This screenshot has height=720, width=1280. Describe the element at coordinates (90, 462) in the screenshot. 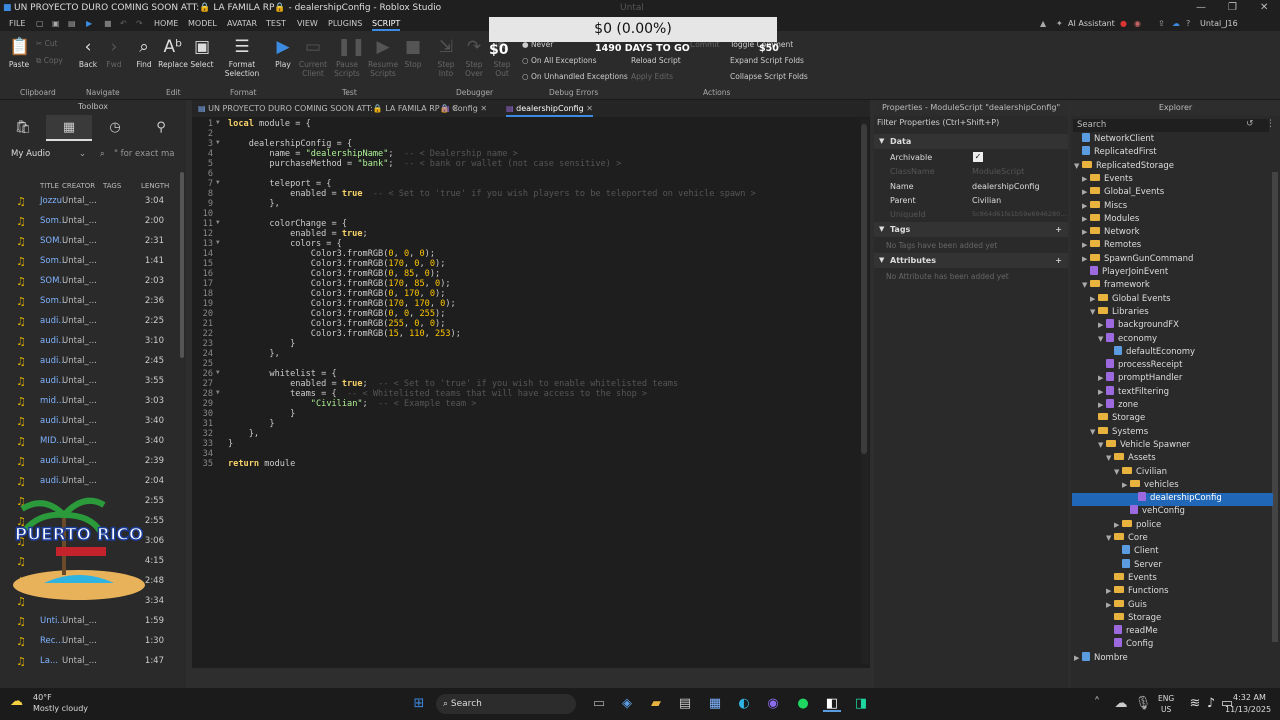

I see `audio-list-item: ♫ audi... Untal_... 2:39` at that location.